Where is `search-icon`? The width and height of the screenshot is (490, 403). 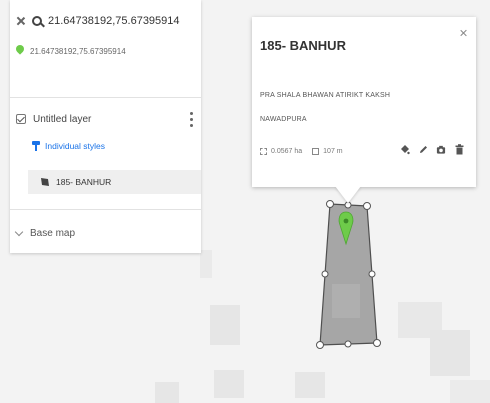 search-icon is located at coordinates (37, 21).